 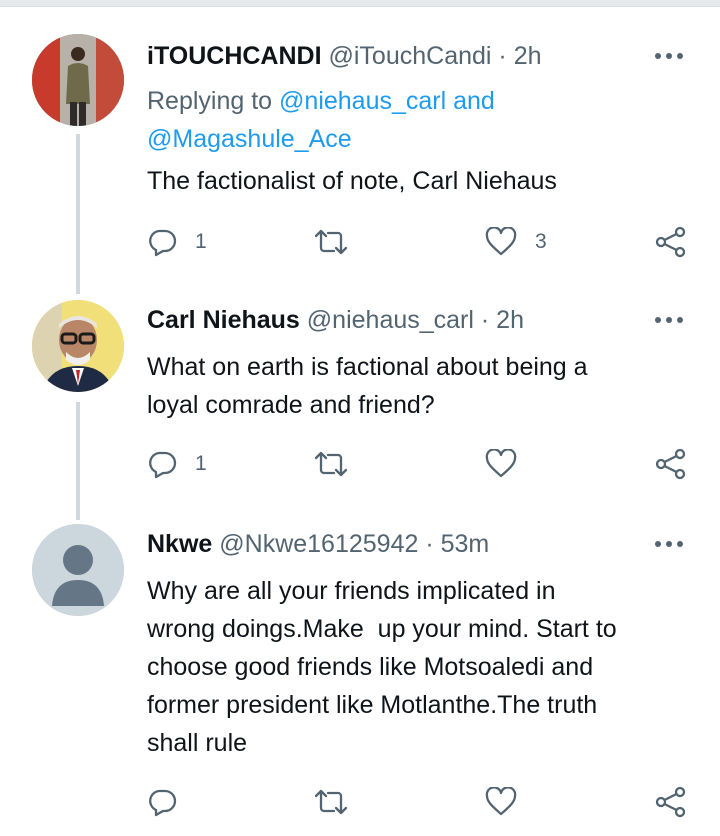 I want to click on tweet-text-line: choose good friends like Motsoaledi and, so click(x=370, y=667).